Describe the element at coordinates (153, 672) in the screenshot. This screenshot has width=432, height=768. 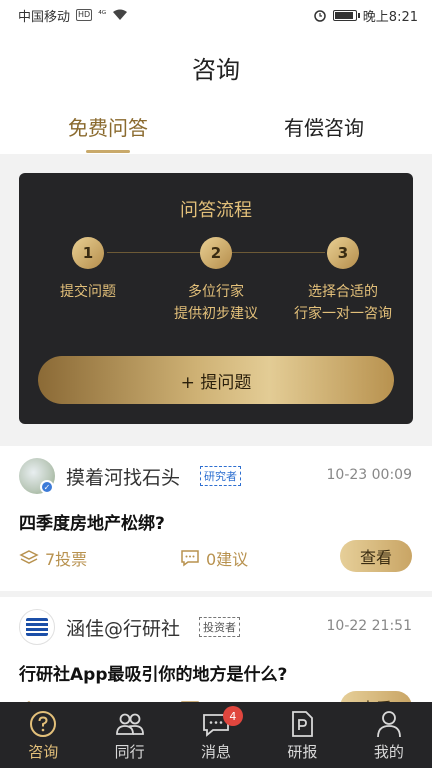
I see `question-title: 行研社App最吸引你的地方是什么?` at that location.